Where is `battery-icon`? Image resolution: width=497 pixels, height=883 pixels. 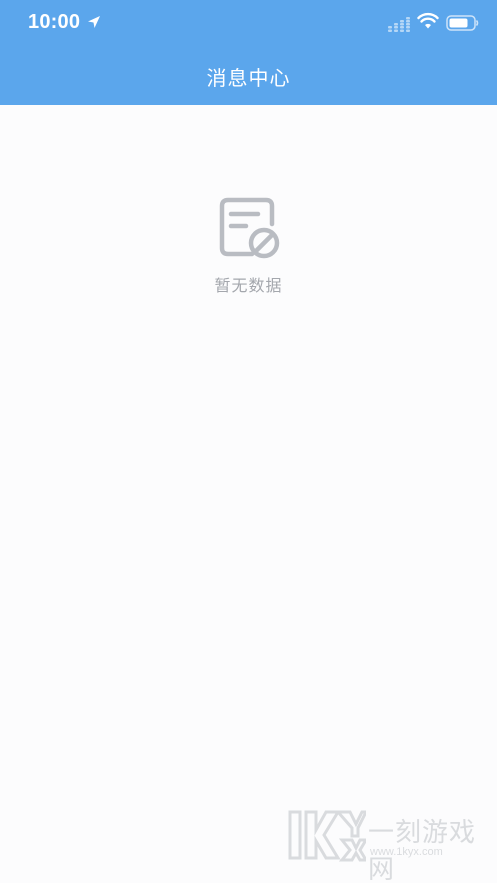
battery-icon is located at coordinates (462, 23).